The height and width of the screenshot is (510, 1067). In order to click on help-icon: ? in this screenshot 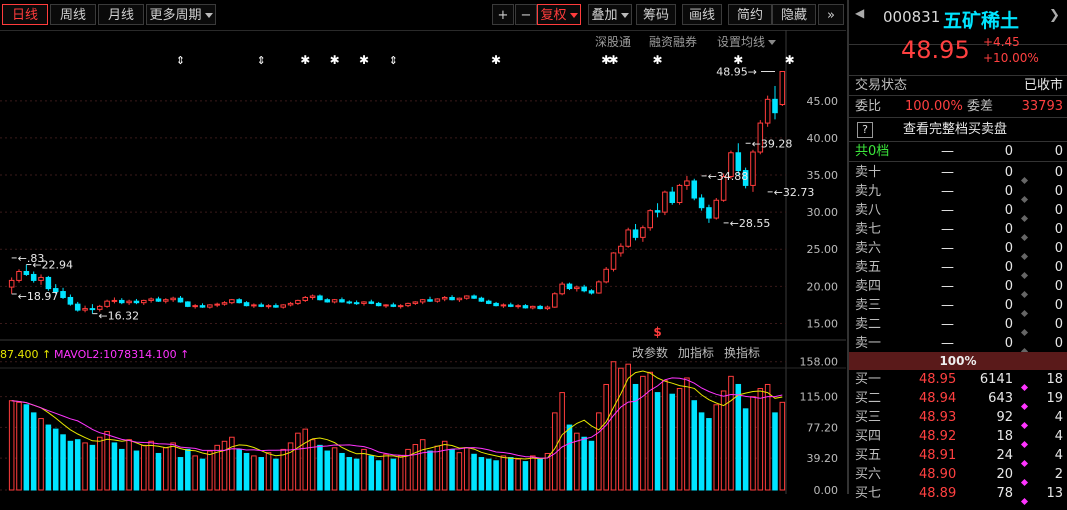, I will do `click(865, 130)`.